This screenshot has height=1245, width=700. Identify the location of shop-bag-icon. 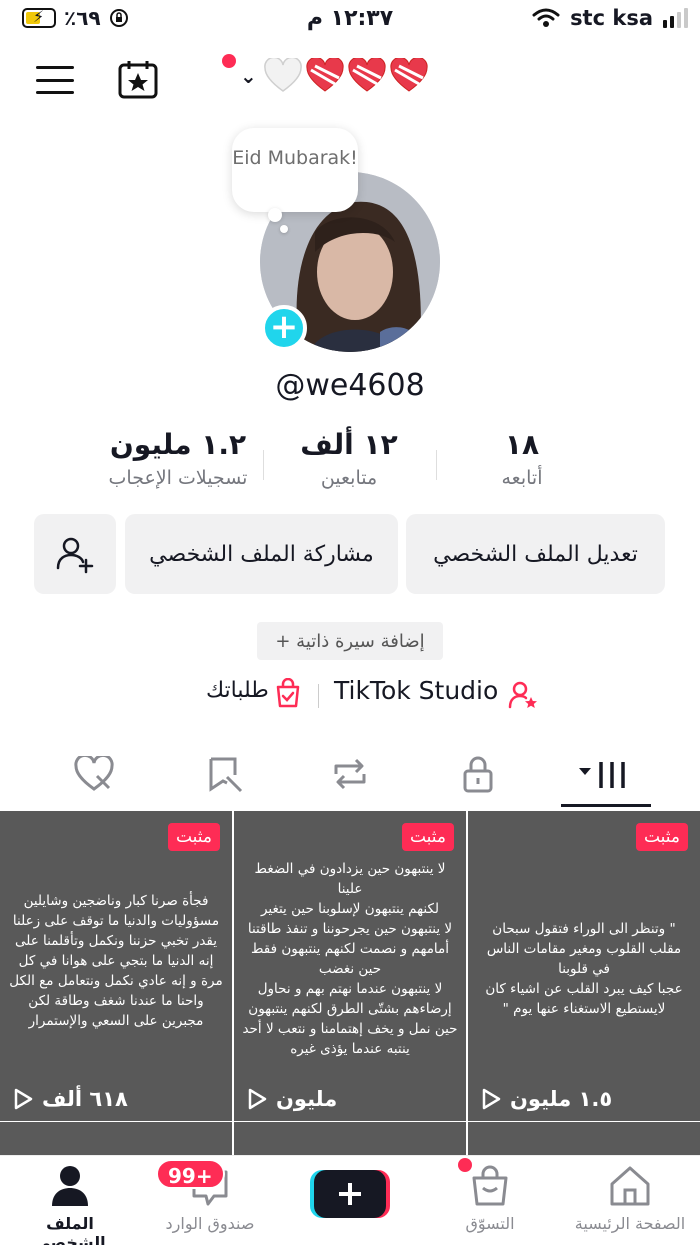
(490, 1185).